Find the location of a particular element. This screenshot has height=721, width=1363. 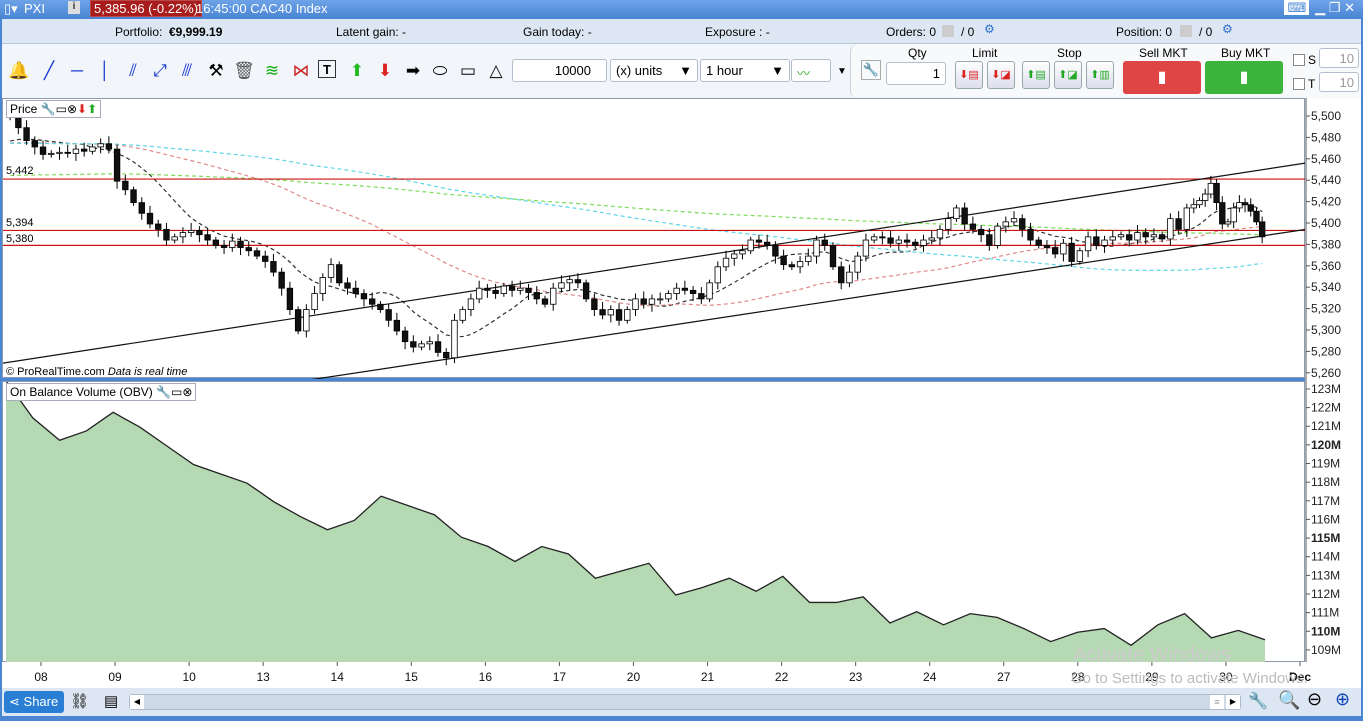

price-tick-label: 5,380 is located at coordinates (1326, 244).